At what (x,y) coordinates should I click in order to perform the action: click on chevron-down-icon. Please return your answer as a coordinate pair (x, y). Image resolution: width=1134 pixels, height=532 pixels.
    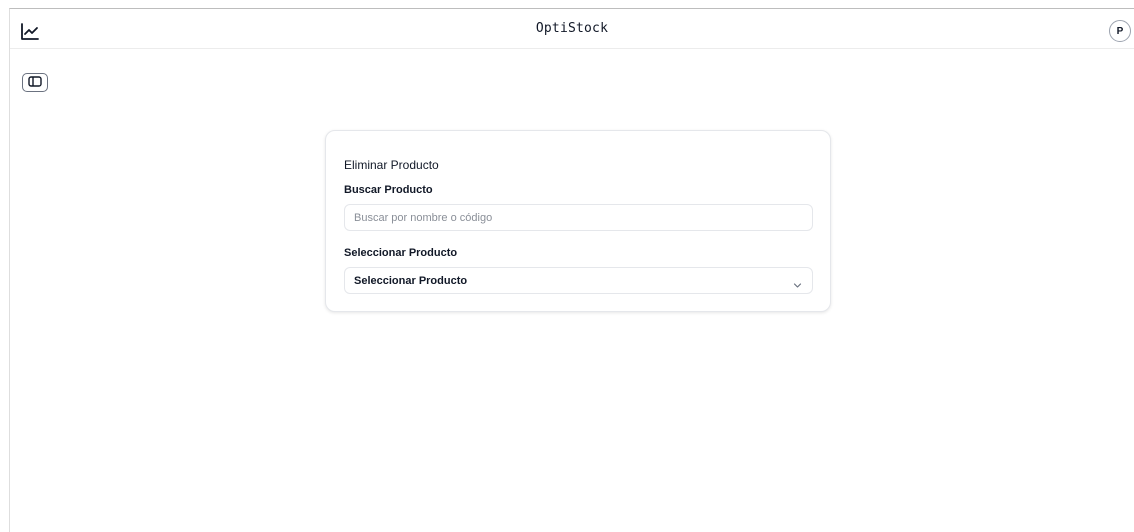
    Looking at the image, I should click on (797, 282).